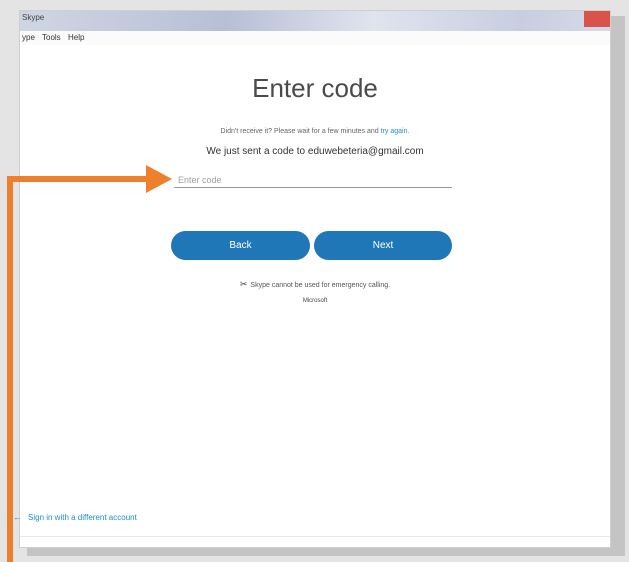 The width and height of the screenshot is (629, 562). What do you see at coordinates (383, 245) in the screenshot?
I see `next-button: Next` at bounding box center [383, 245].